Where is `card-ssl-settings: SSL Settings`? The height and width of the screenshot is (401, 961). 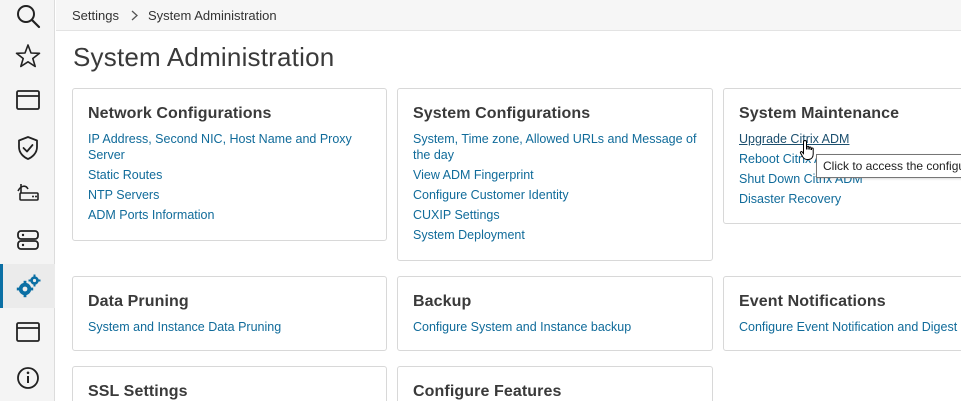 card-ssl-settings: SSL Settings is located at coordinates (229, 383).